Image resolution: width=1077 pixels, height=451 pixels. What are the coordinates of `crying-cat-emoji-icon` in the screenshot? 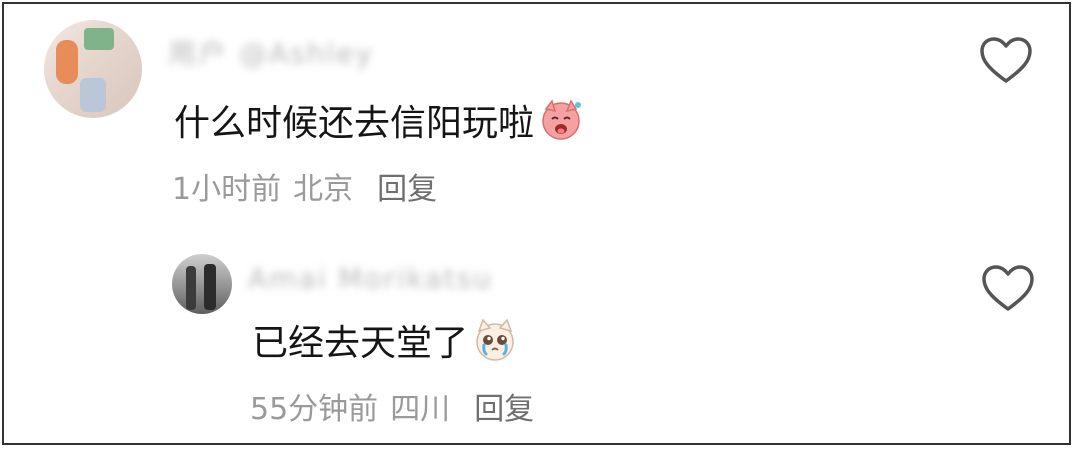 It's located at (495, 340).